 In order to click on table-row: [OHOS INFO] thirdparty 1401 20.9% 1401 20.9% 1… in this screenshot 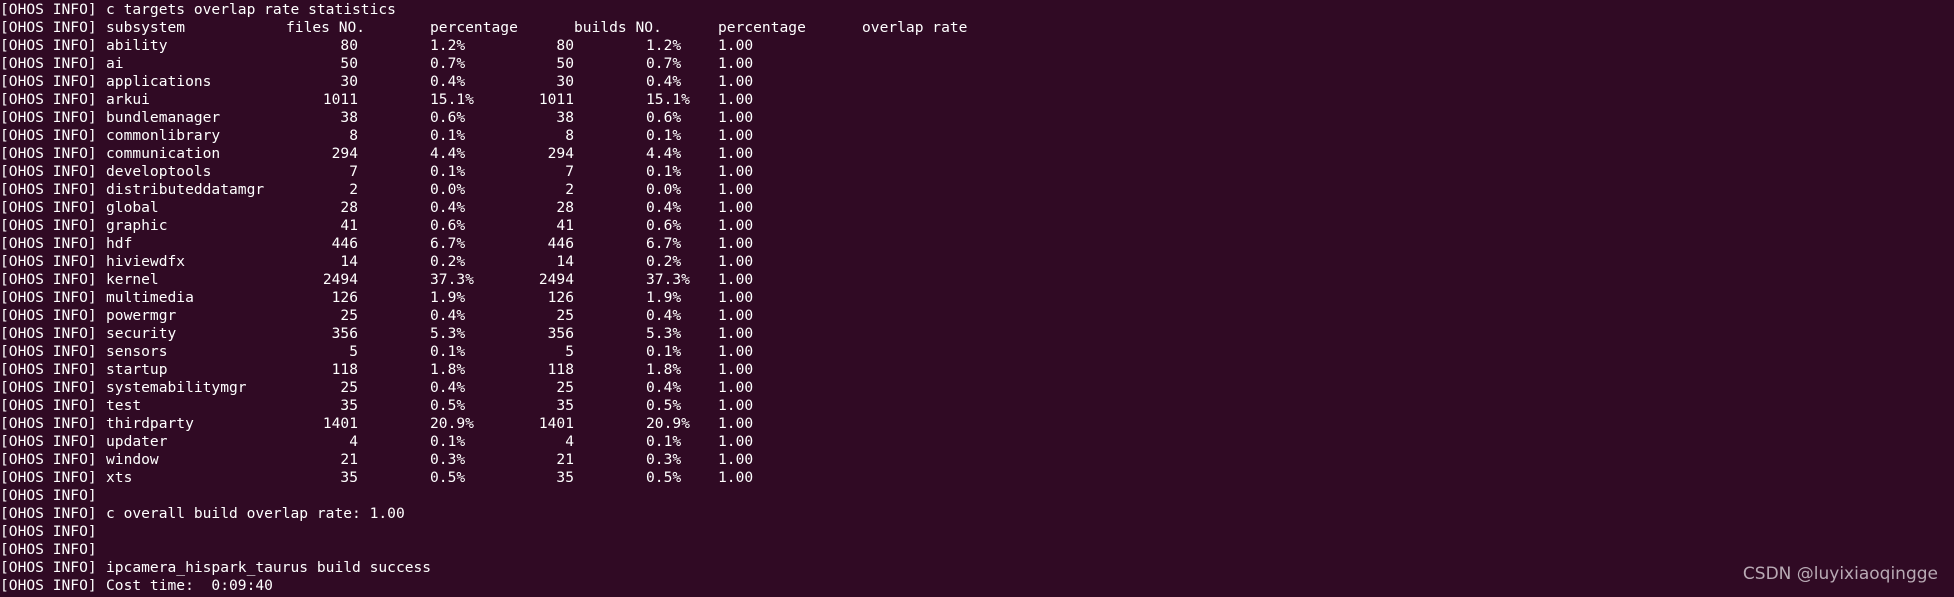, I will do `click(977, 424)`.